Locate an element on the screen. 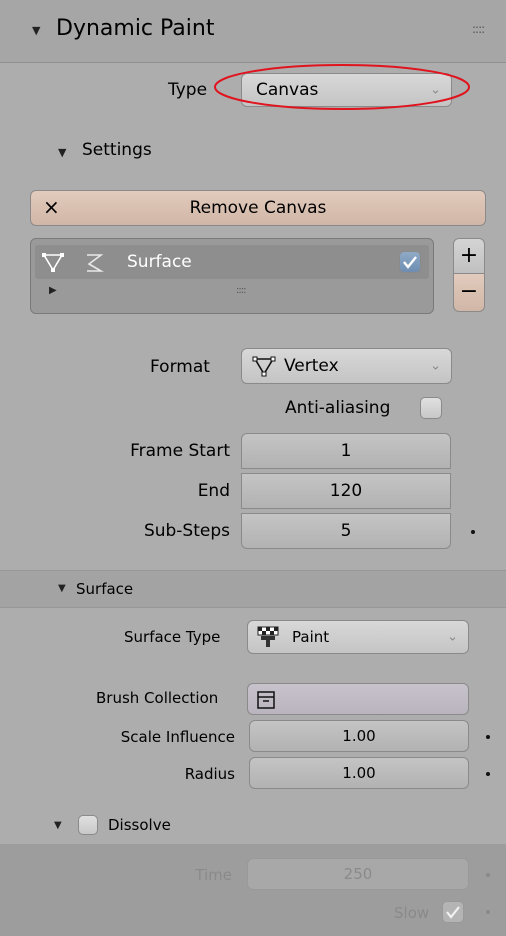  time-value: 250 is located at coordinates (358, 874).